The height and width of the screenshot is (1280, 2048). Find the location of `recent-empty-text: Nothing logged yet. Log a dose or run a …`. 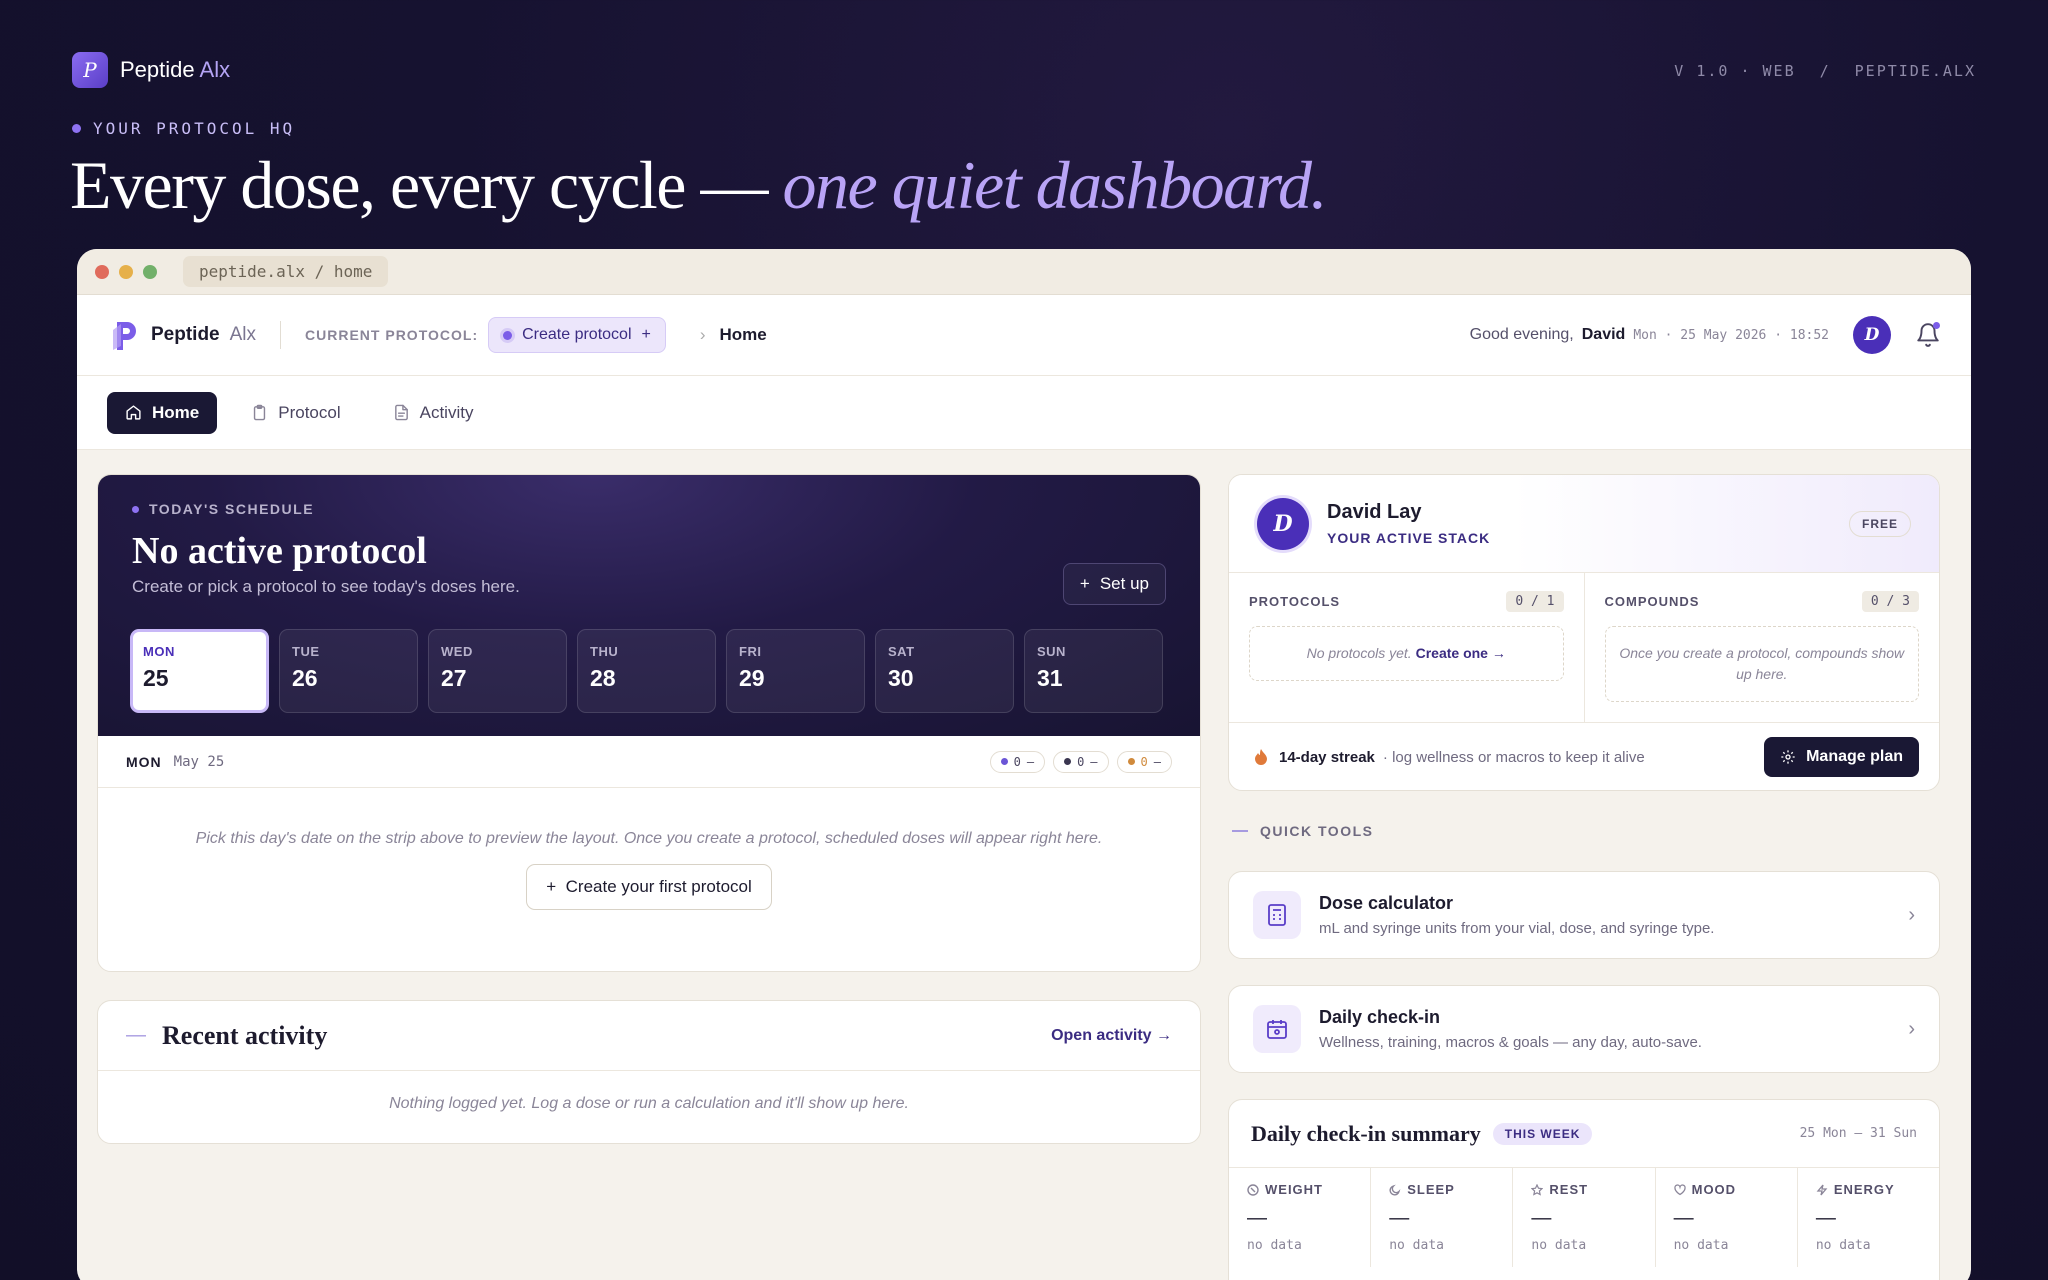

recent-empty-text: Nothing logged yet. Log a dose or run a … is located at coordinates (649, 1103).